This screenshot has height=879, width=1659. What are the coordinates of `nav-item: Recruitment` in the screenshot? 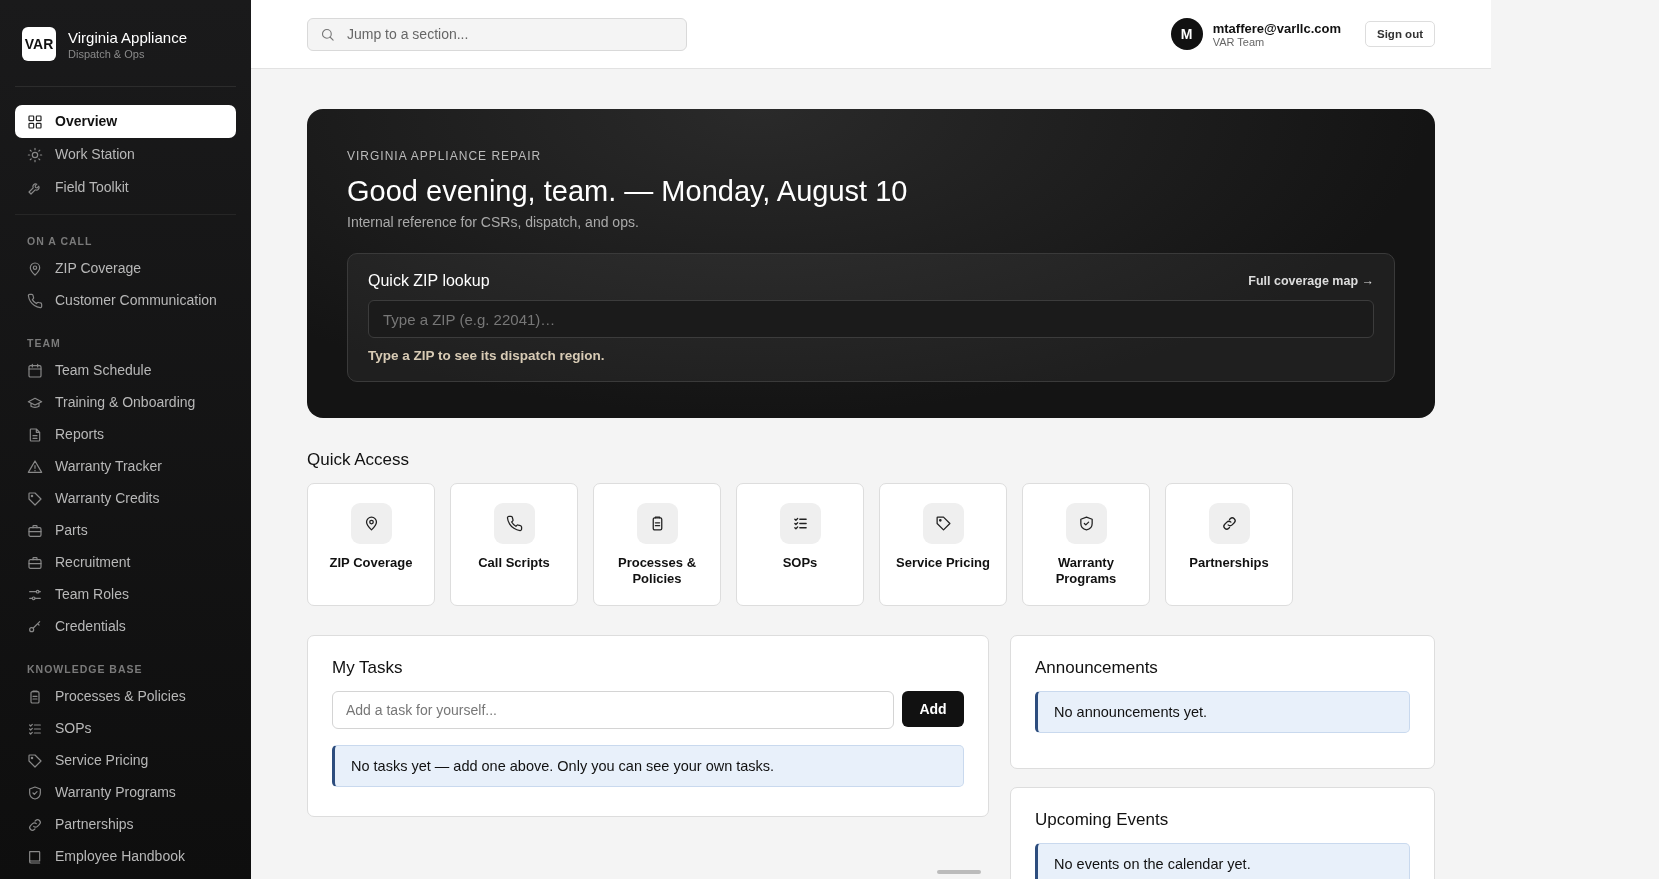 It's located at (125, 563).